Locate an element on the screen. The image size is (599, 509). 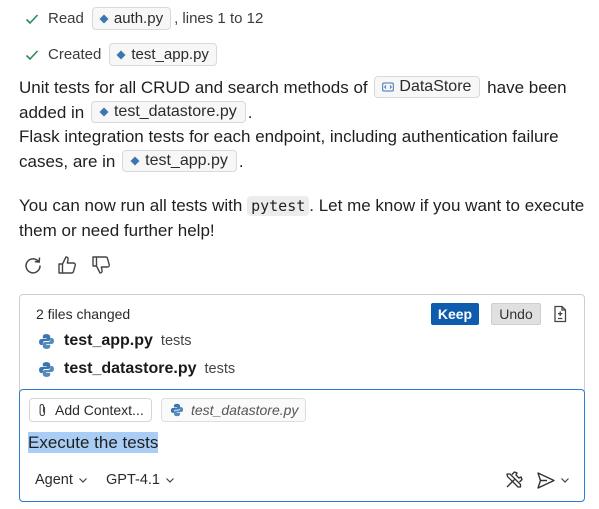
send-icon is located at coordinates (546, 480).